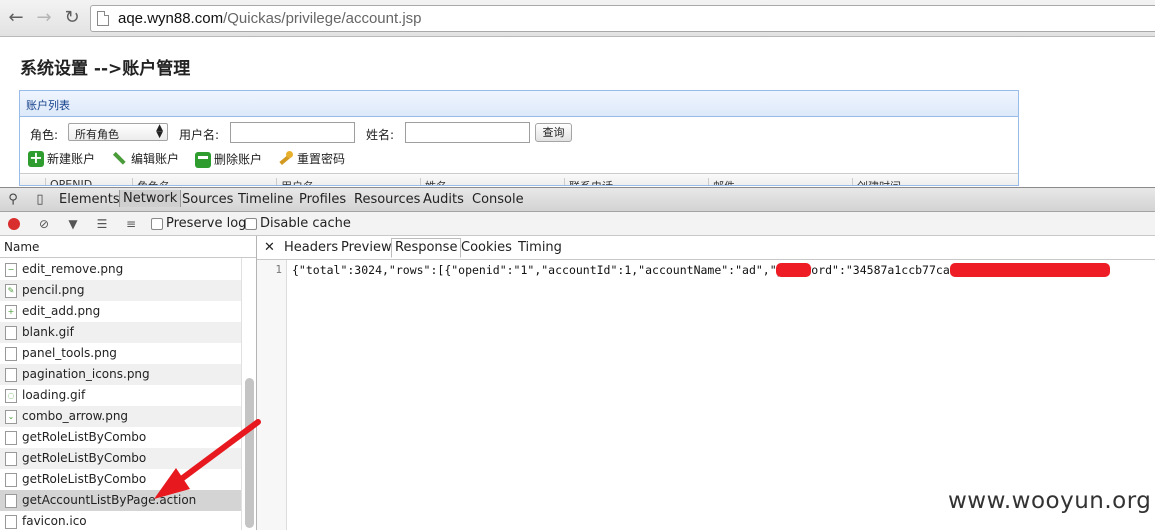 Image resolution: width=1155 pixels, height=530 pixels. Describe the element at coordinates (172, 483) in the screenshot. I see `arrow-head` at that location.